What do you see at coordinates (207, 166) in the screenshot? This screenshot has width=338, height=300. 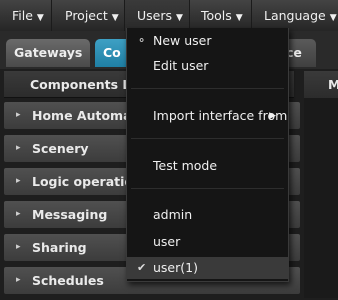 I see `menu-item-test-mode: Test mode` at bounding box center [207, 166].